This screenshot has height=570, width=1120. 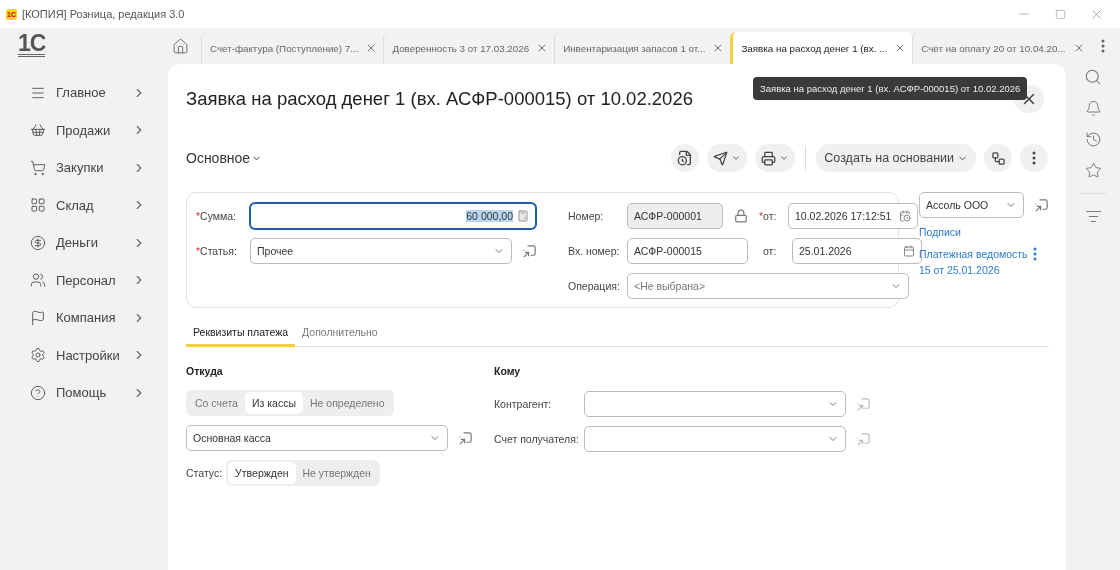 I want to click on nav-item: Деньги, so click(x=84, y=243).